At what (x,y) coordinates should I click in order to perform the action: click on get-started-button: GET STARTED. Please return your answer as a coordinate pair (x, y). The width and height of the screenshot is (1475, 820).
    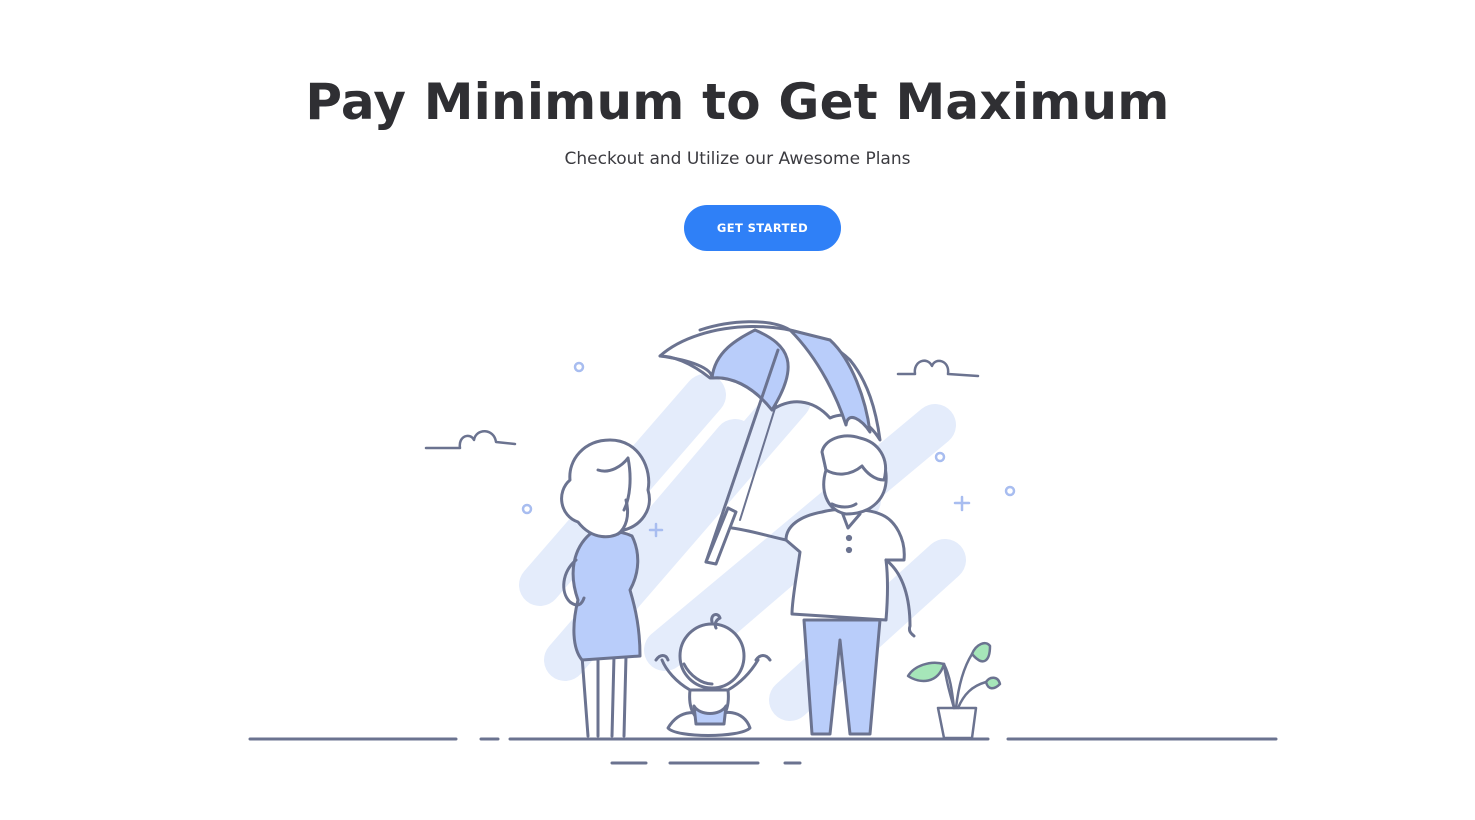
    Looking at the image, I should click on (762, 228).